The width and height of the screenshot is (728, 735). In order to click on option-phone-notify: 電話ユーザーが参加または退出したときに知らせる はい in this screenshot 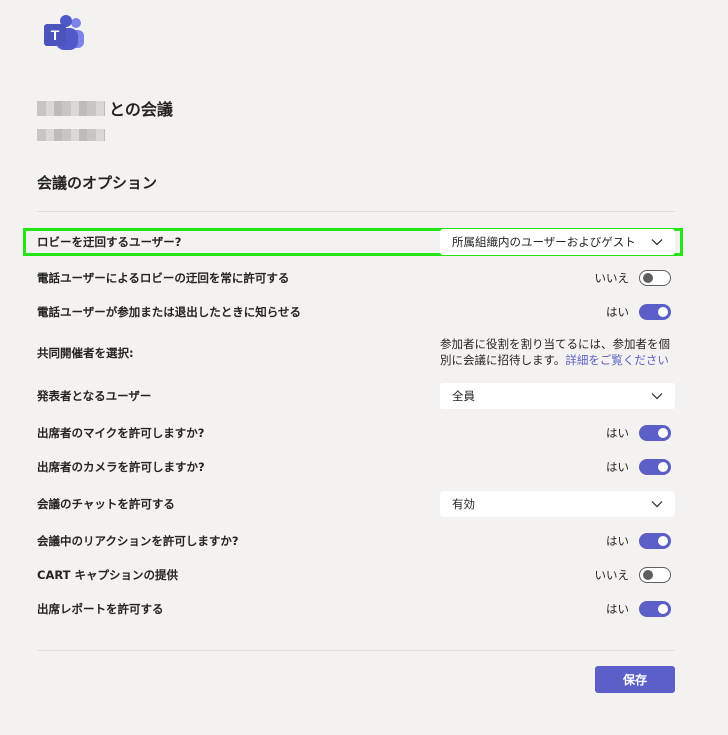, I will do `click(356, 312)`.